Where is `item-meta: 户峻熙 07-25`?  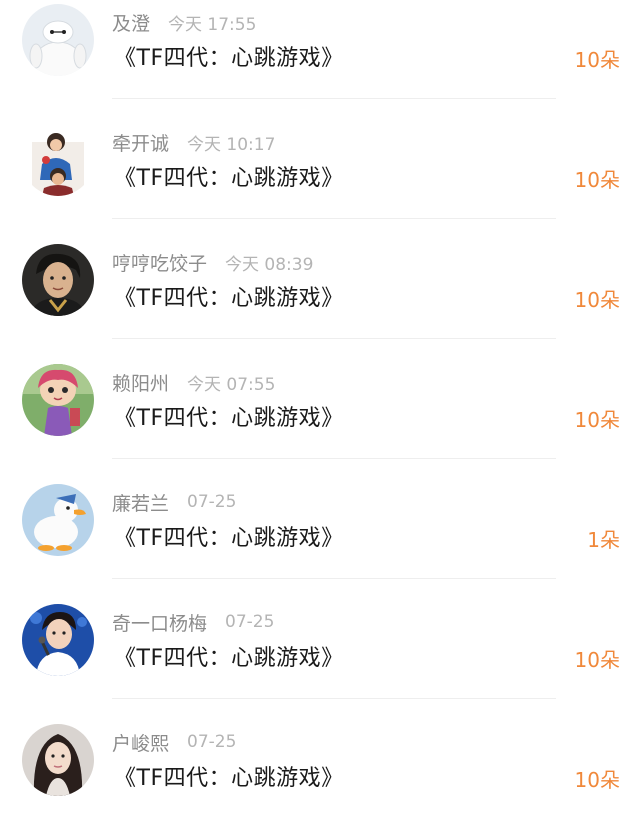 item-meta: 户峻熙 07-25 is located at coordinates (174, 742).